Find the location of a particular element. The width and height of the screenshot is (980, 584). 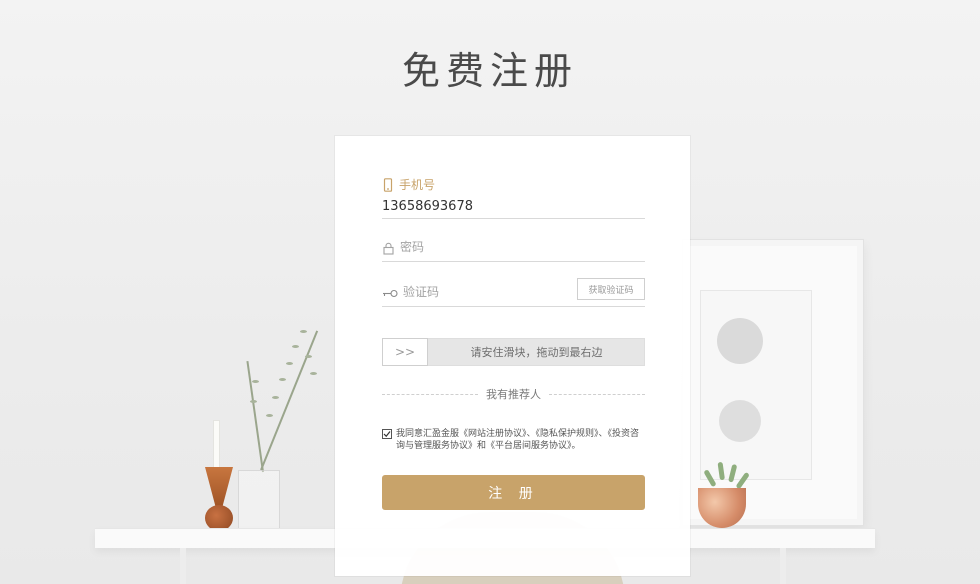

referrer-label: 我有推荐人 is located at coordinates (513, 394).